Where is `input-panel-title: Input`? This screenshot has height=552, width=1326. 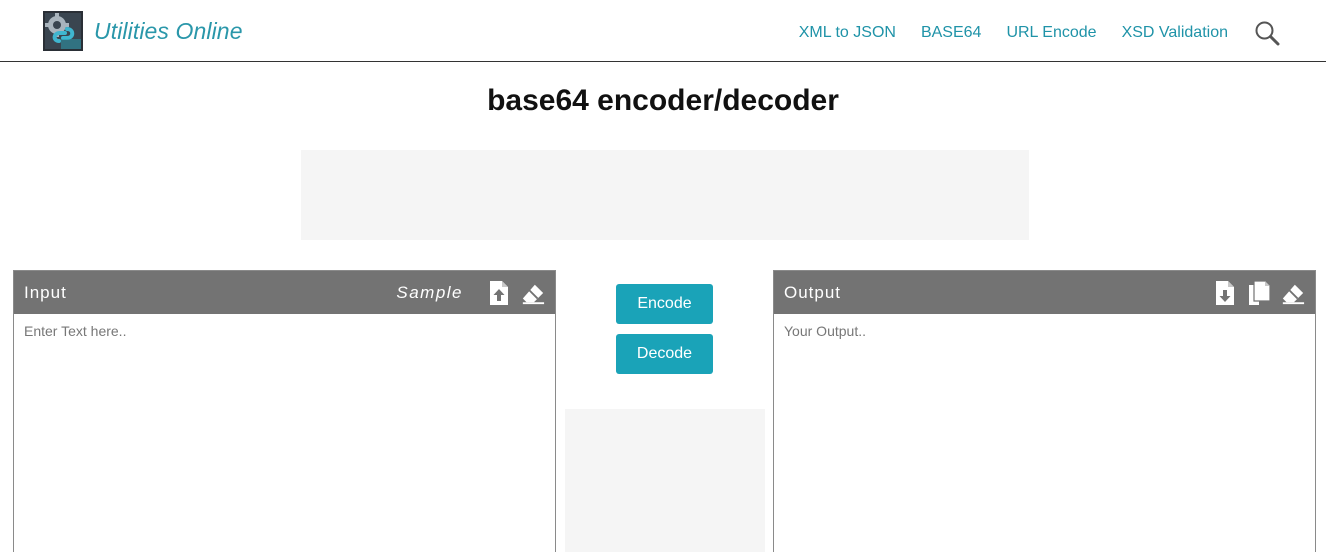 input-panel-title: Input is located at coordinates (45, 292).